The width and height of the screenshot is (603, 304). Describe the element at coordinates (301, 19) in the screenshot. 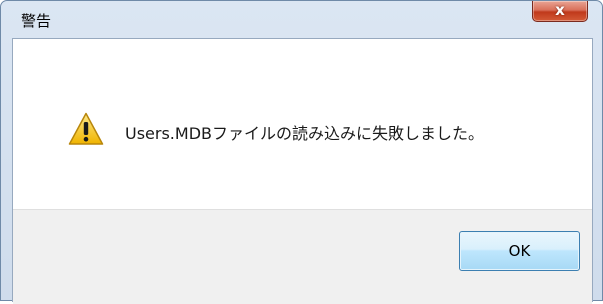

I see `title-bar: 警告 x` at that location.